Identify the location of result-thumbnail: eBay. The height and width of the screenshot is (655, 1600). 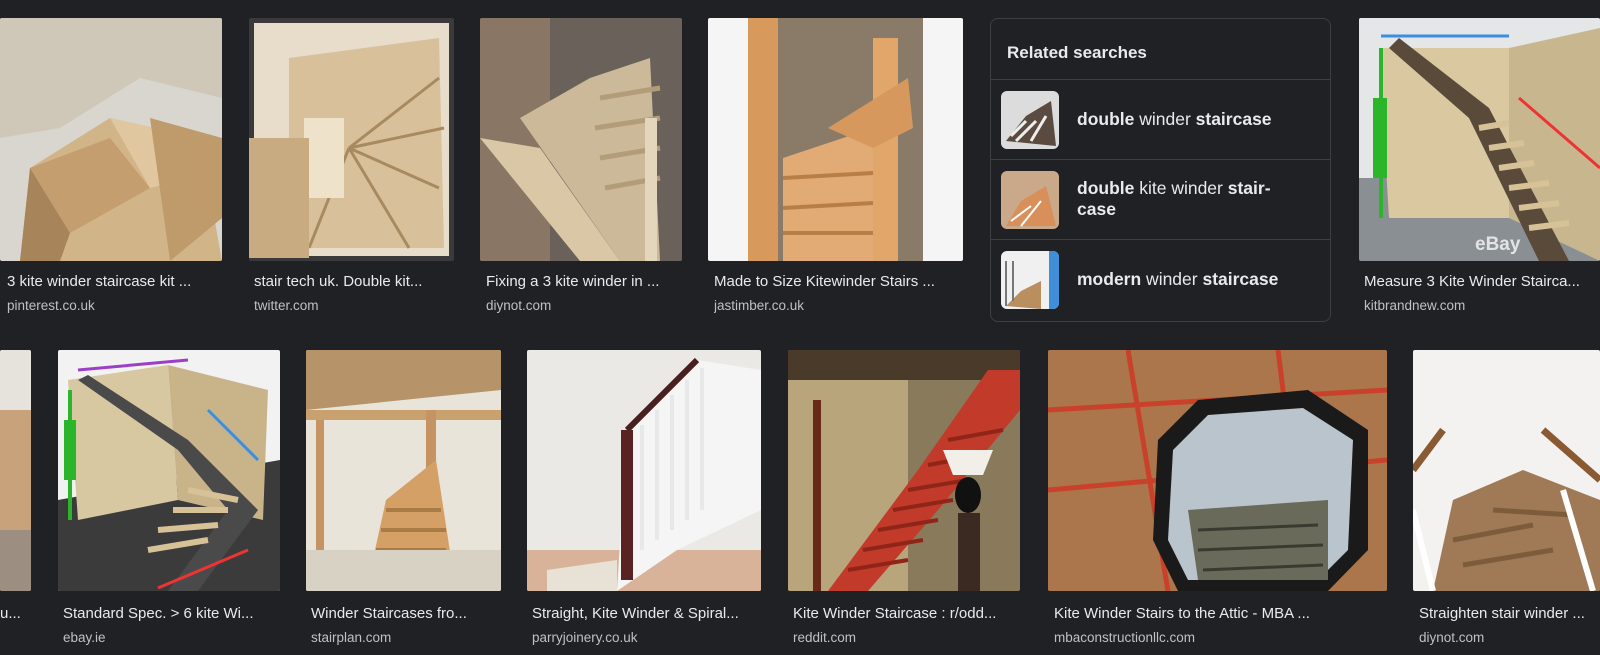
(1479, 139).